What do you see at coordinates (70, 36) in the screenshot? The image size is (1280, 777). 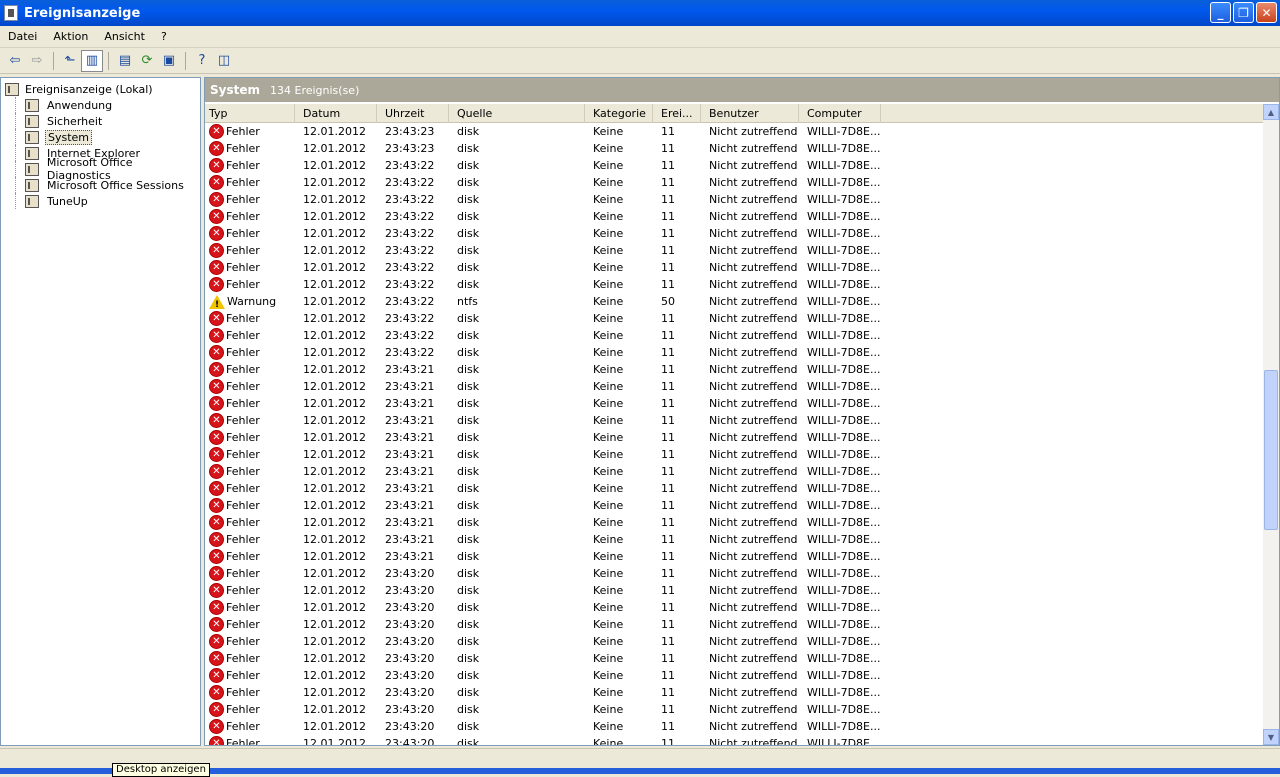 I see `menu-aktion: Aktion` at bounding box center [70, 36].